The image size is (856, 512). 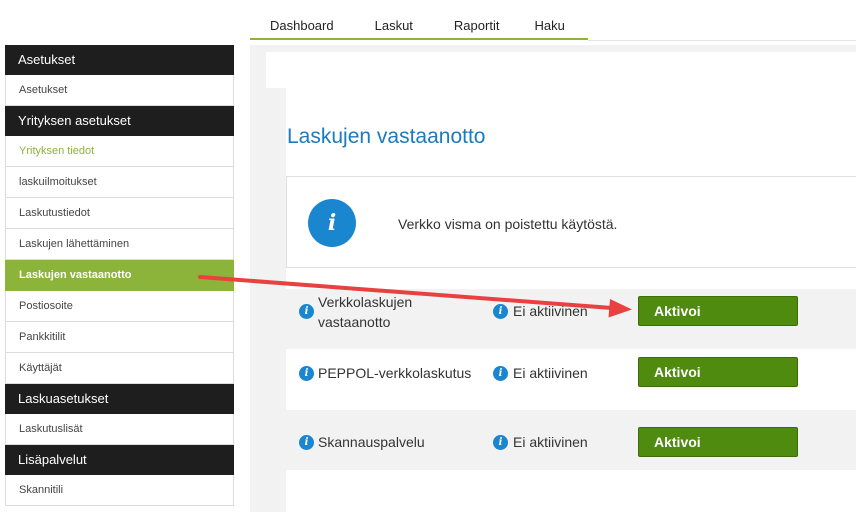 I want to click on info-box: i Verkko visma on poistettu käytöstä., so click(x=571, y=222).